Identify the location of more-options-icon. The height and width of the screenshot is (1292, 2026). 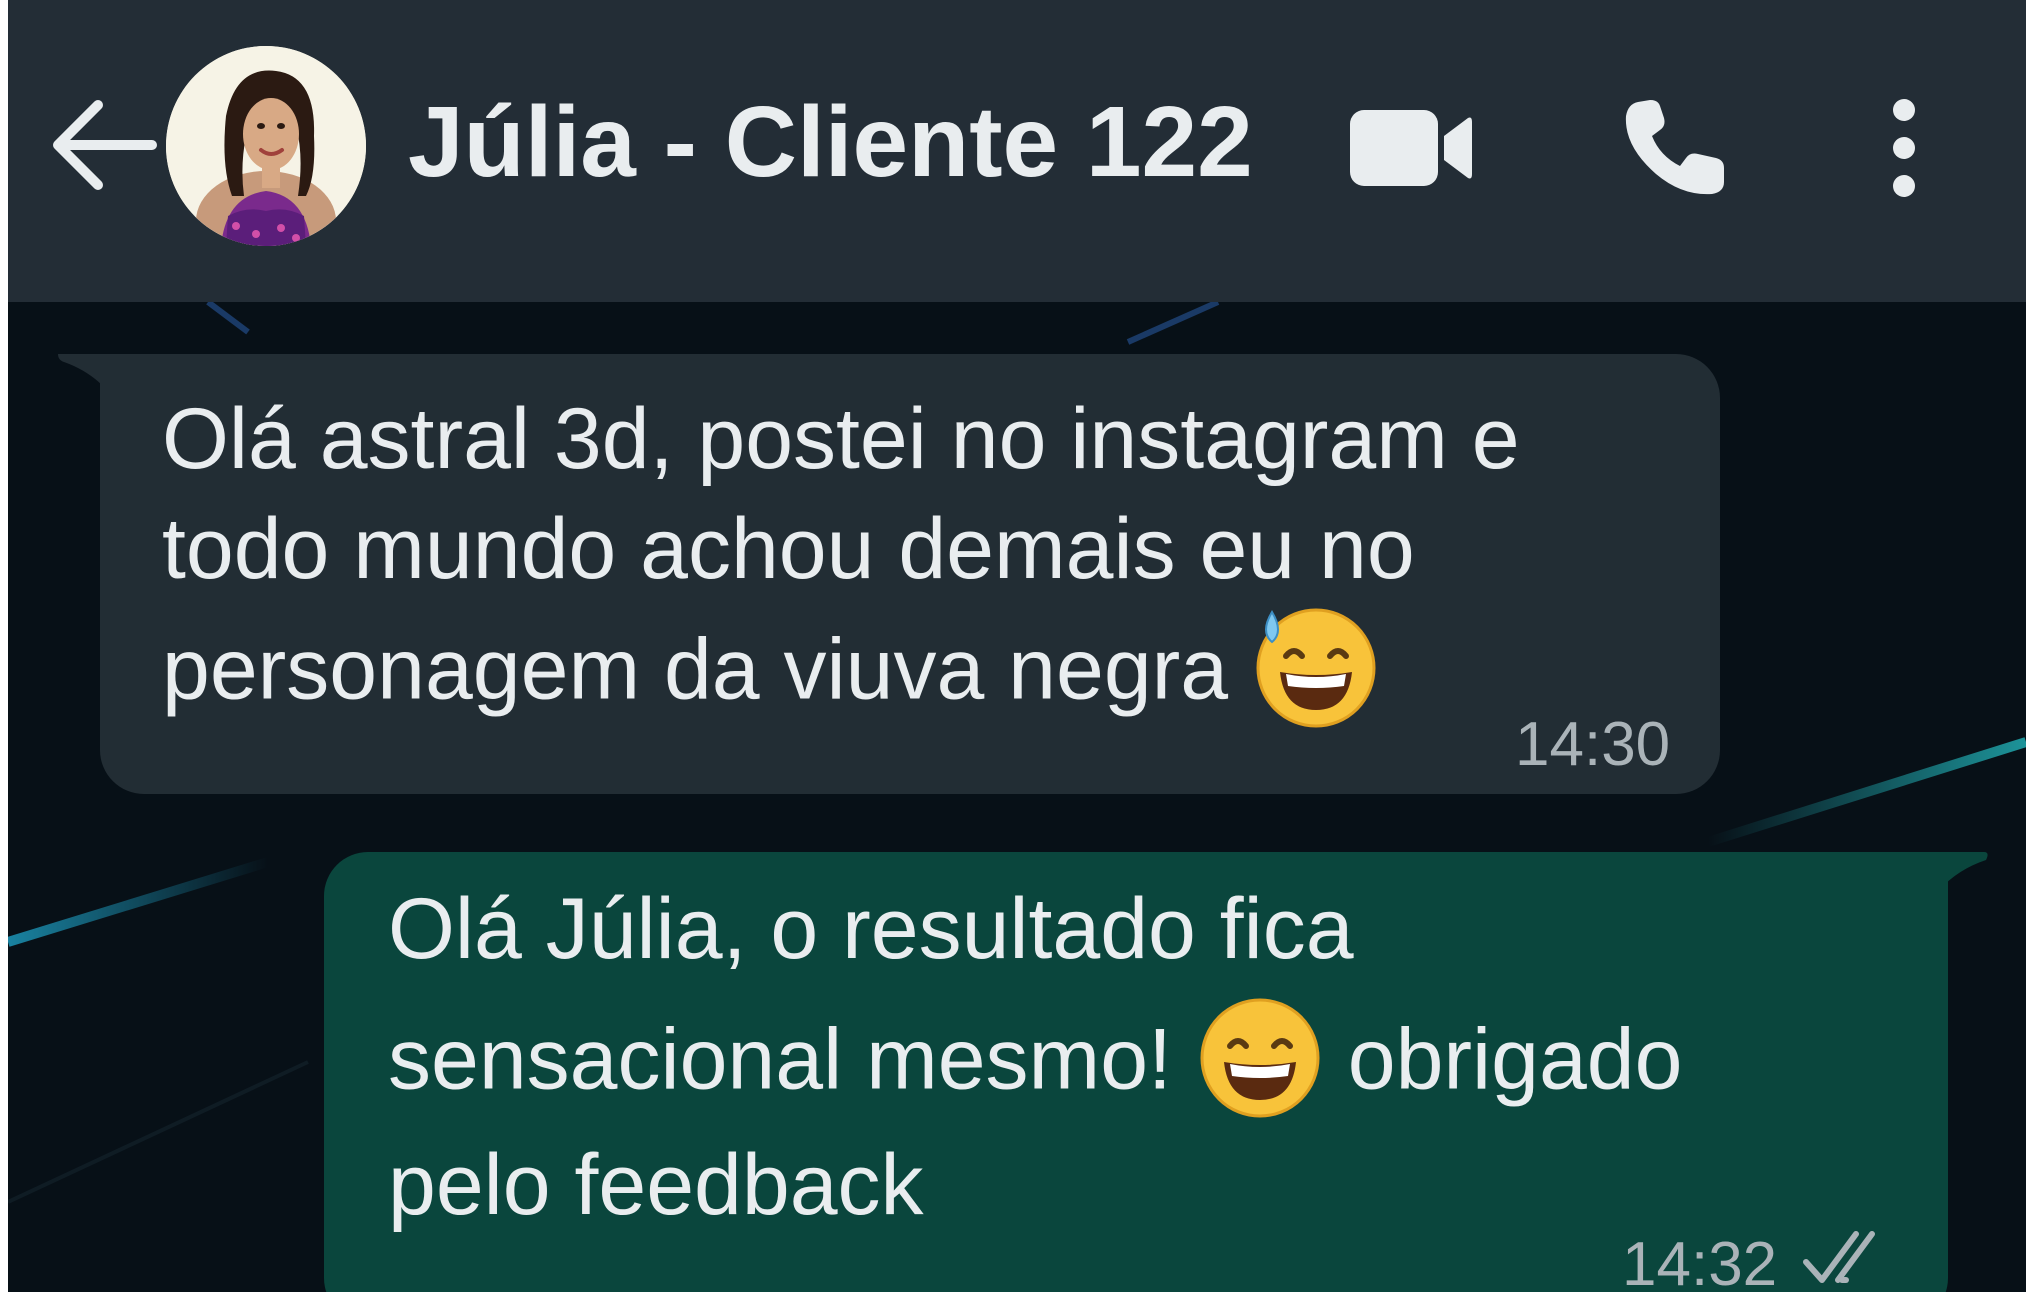
(1904, 148).